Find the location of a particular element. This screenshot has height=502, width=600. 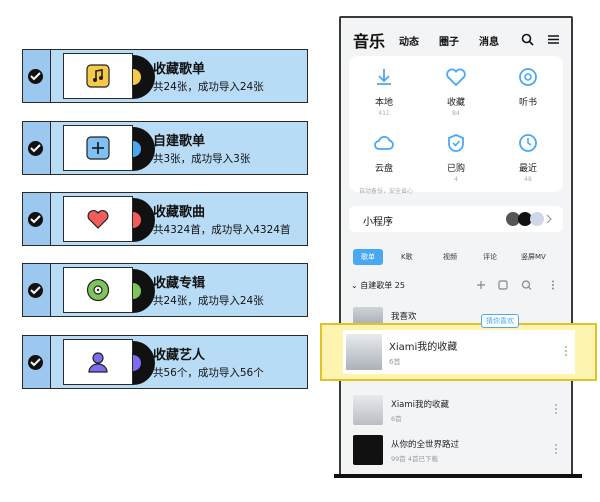

plus-icon is located at coordinates (98, 148).